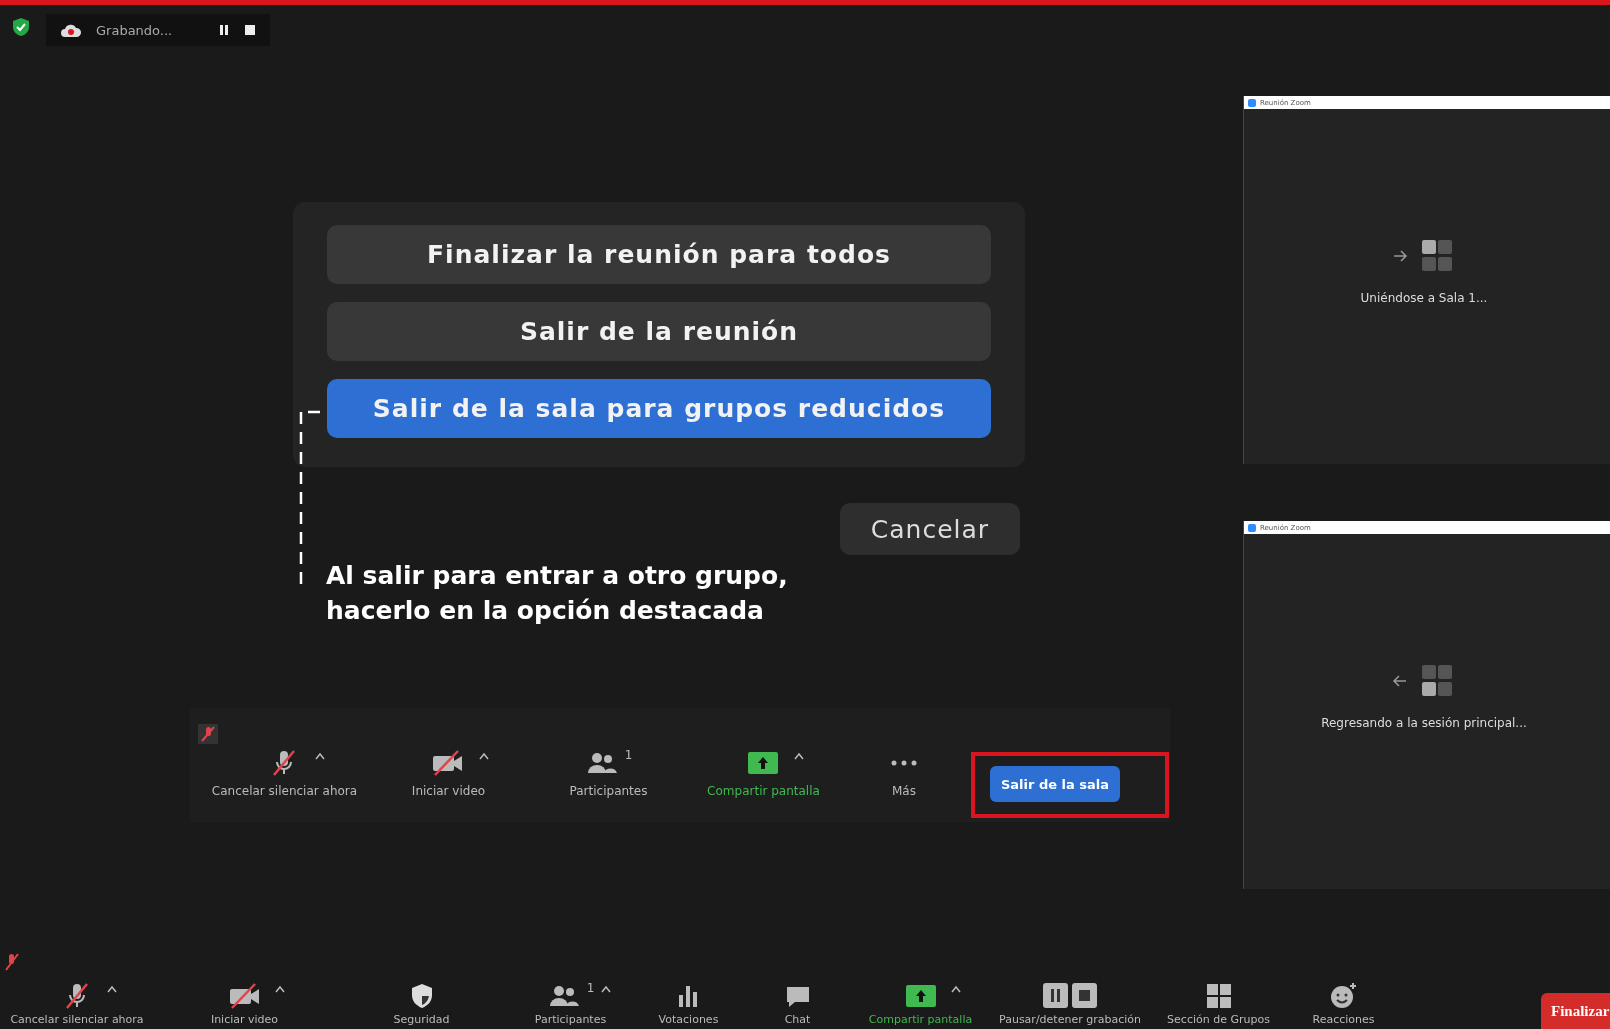 Image resolution: width=1610 pixels, height=1029 pixels. What do you see at coordinates (224, 30) in the screenshot?
I see `pause-icon` at bounding box center [224, 30].